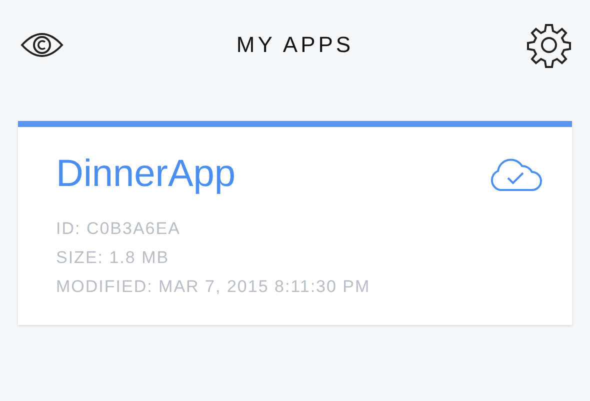 Image resolution: width=590 pixels, height=401 pixels. I want to click on app-detail: SIZE: 1.8 MB, so click(113, 257).